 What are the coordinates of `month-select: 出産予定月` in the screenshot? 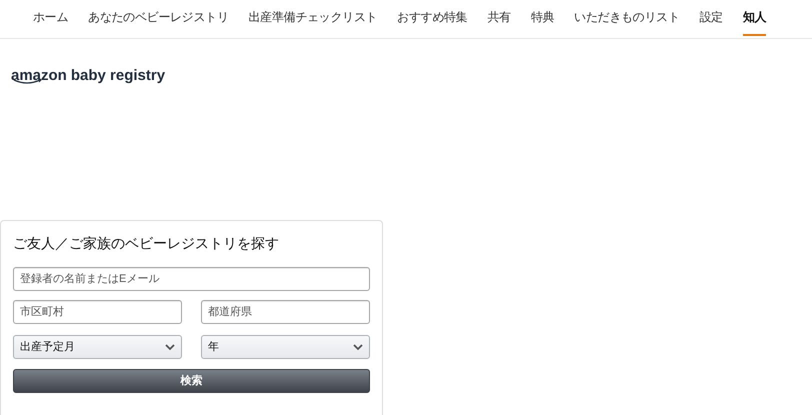 It's located at (97, 347).